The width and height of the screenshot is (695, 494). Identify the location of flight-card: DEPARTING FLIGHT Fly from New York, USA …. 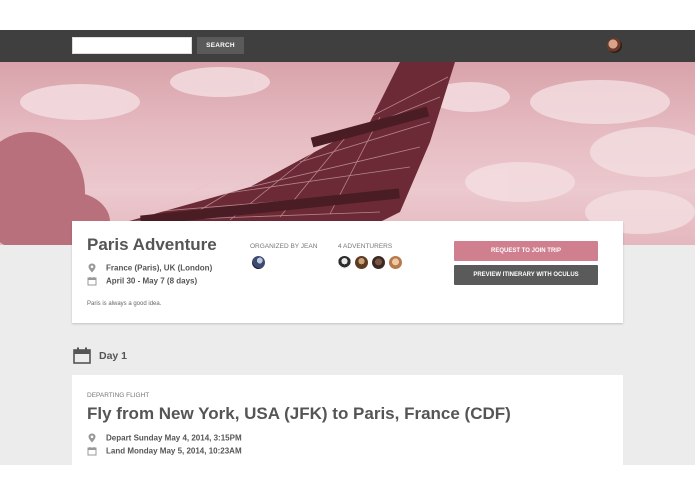
(347, 420).